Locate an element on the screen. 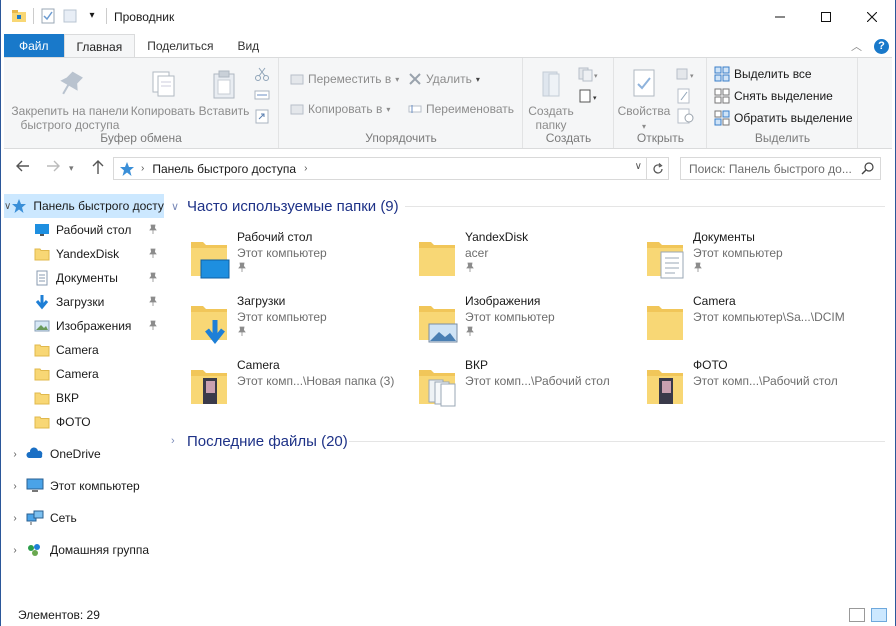 This screenshot has width=896, height=626. tab-home: Главная is located at coordinates (99, 46).